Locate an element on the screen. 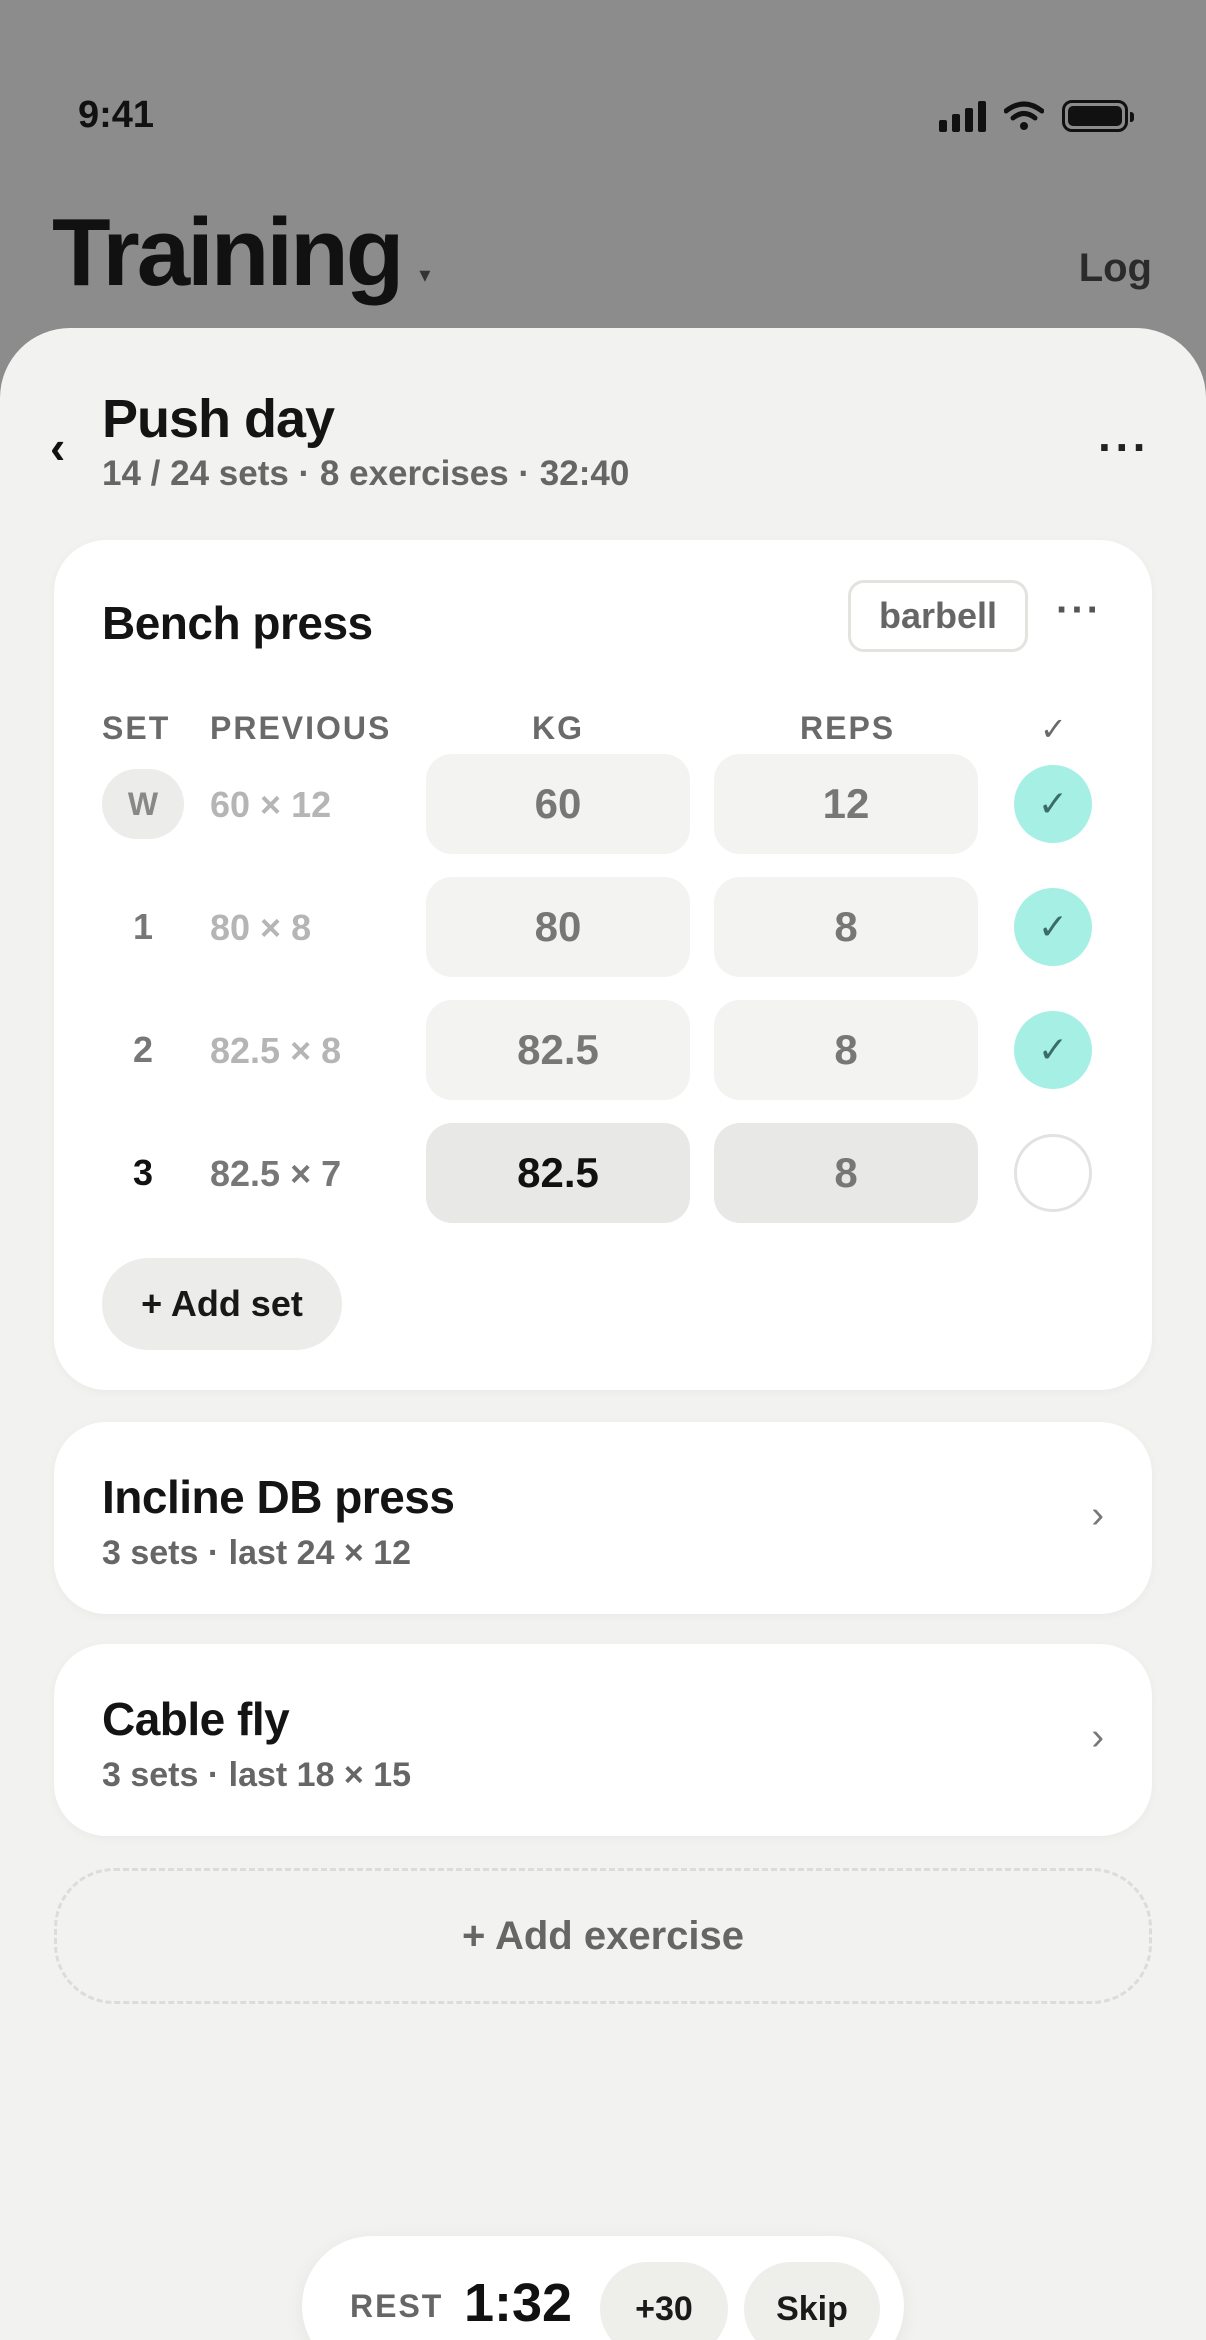 This screenshot has height=2340, width=1206. reps-input: 12 is located at coordinates (846, 804).